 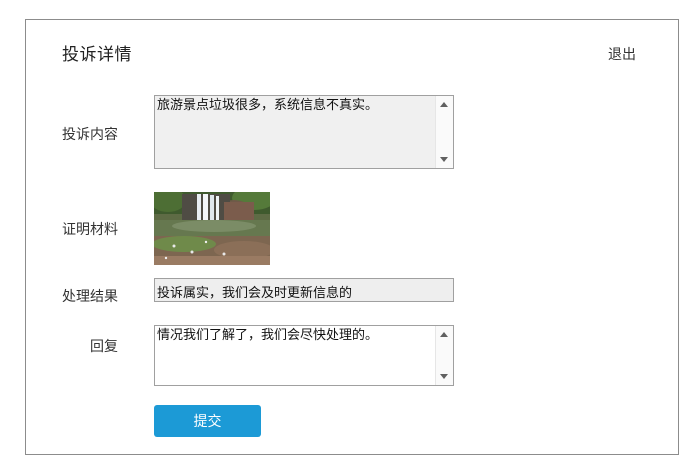 What do you see at coordinates (207, 421) in the screenshot?
I see `submit-button: 提交` at bounding box center [207, 421].